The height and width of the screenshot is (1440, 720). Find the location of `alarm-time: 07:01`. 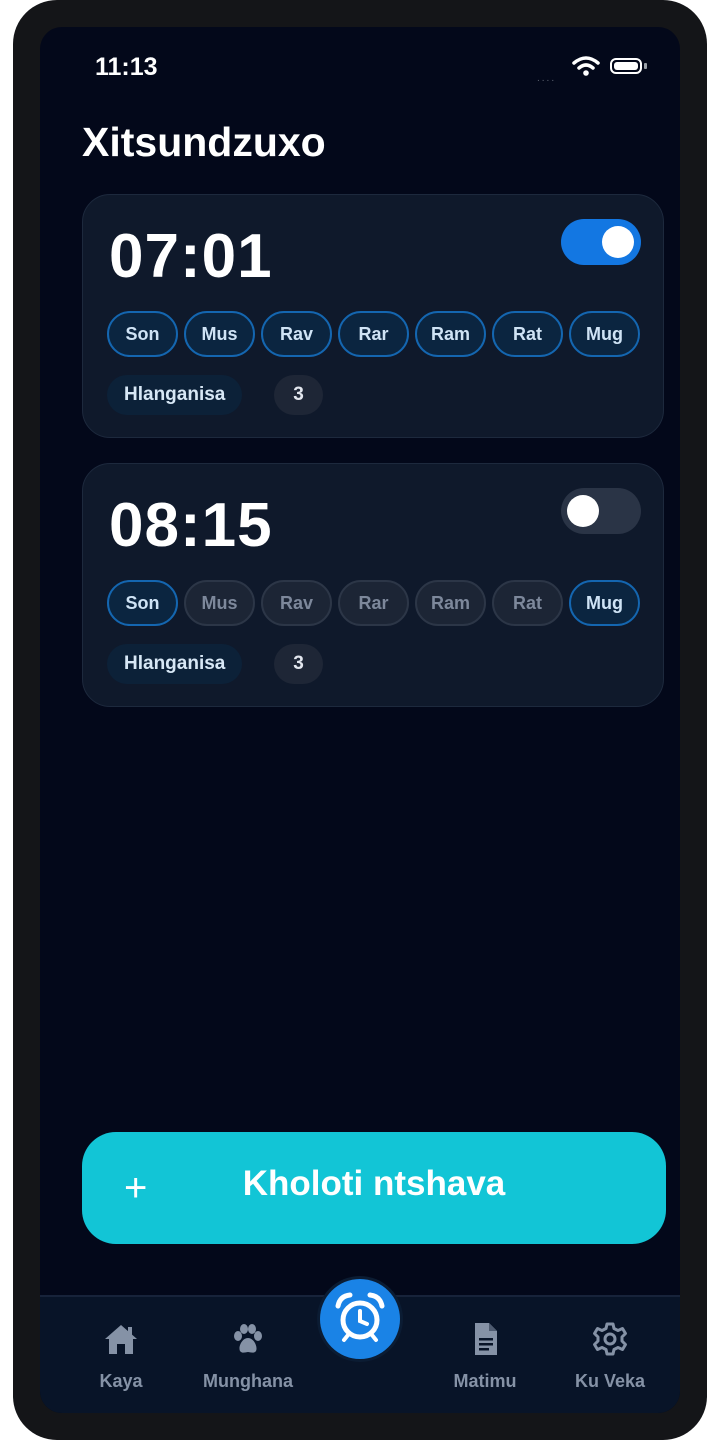

alarm-time: 07:01 is located at coordinates (191, 256).